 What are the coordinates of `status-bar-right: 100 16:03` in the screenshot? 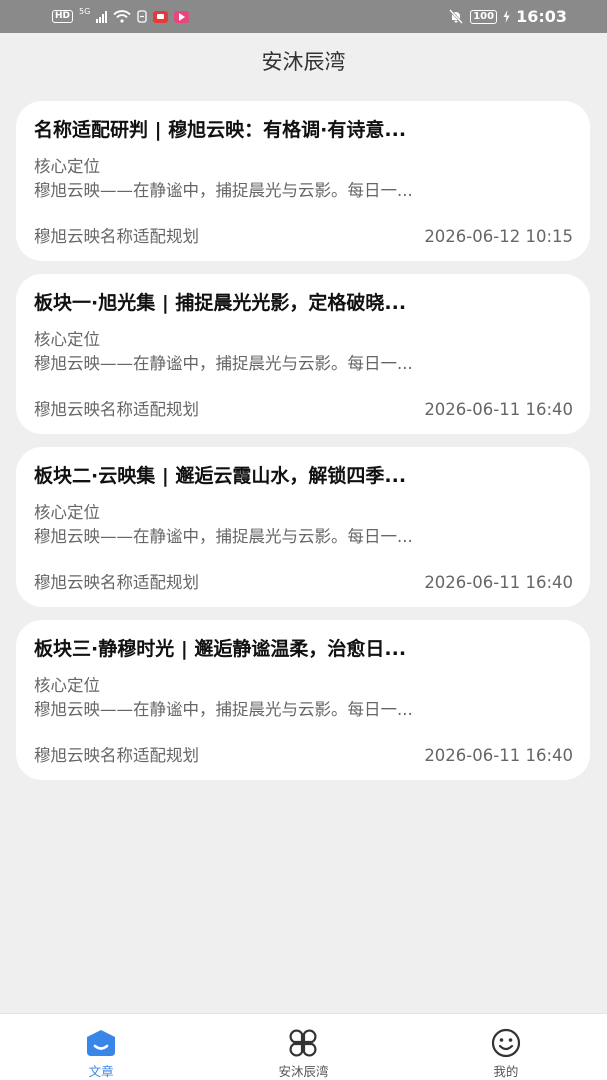 It's located at (507, 16).